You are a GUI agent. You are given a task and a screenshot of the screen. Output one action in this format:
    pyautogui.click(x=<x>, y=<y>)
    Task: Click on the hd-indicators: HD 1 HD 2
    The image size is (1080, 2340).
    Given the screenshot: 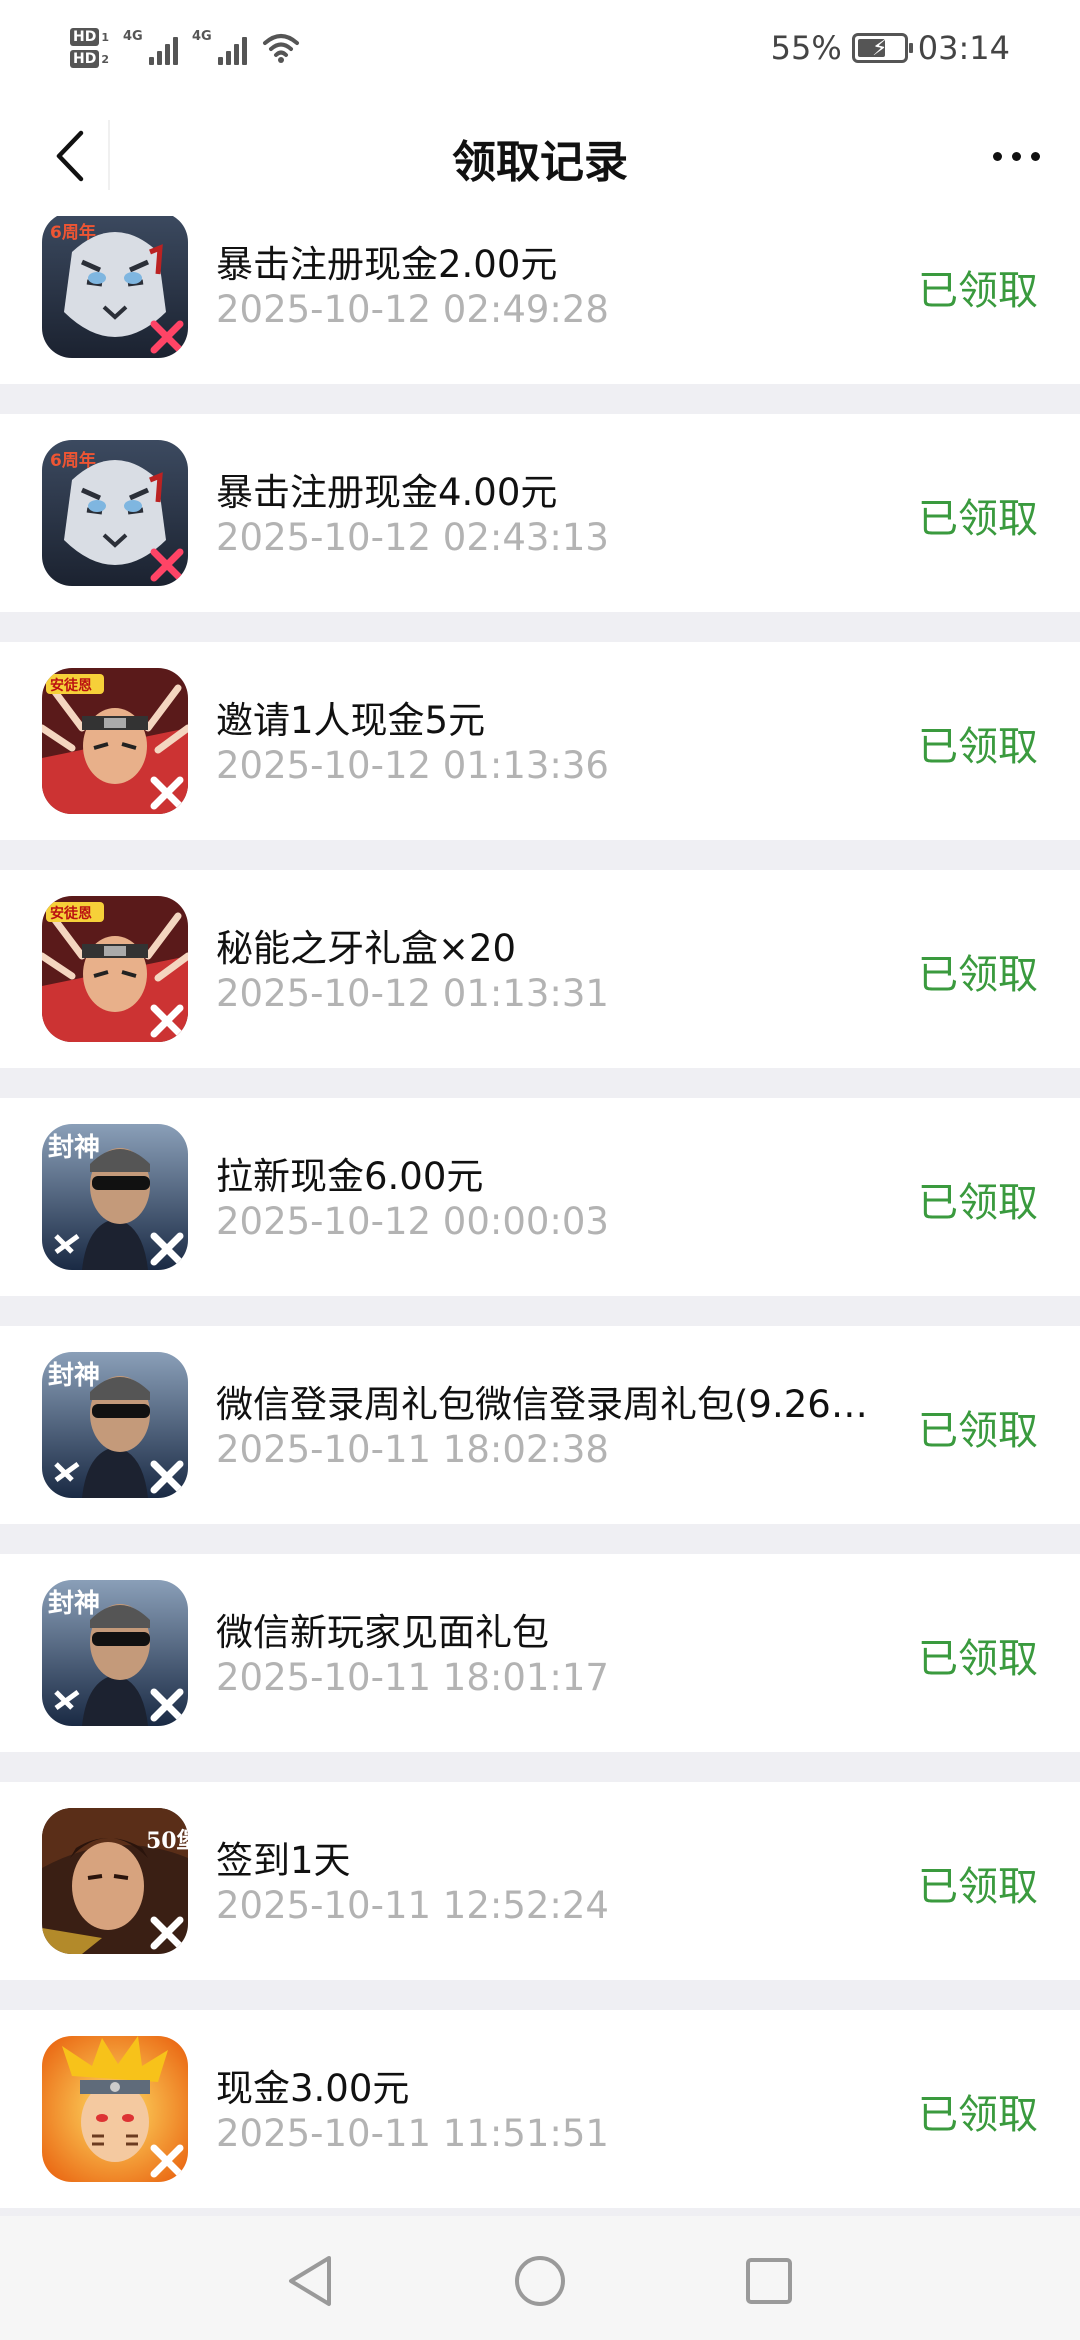 What is the action you would take?
    pyautogui.click(x=89, y=48)
    